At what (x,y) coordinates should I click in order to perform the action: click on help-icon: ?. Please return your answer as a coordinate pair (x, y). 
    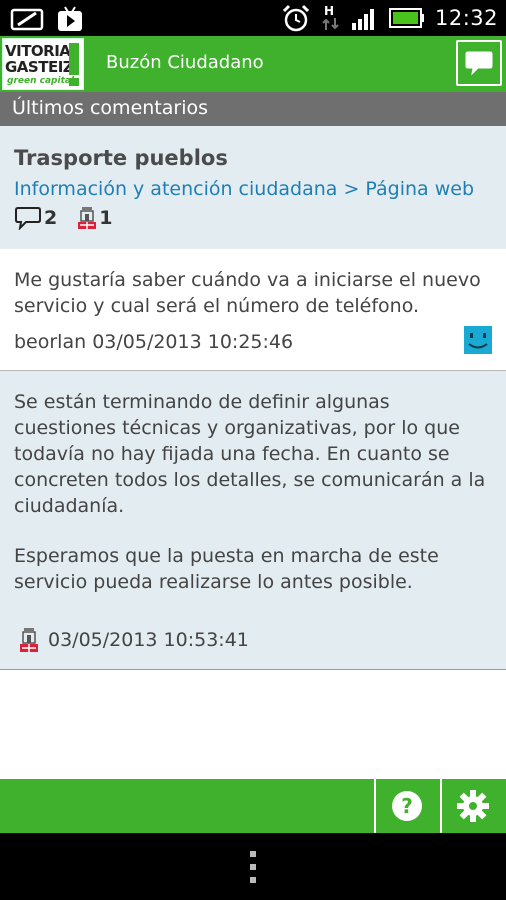
    Looking at the image, I should click on (407, 806).